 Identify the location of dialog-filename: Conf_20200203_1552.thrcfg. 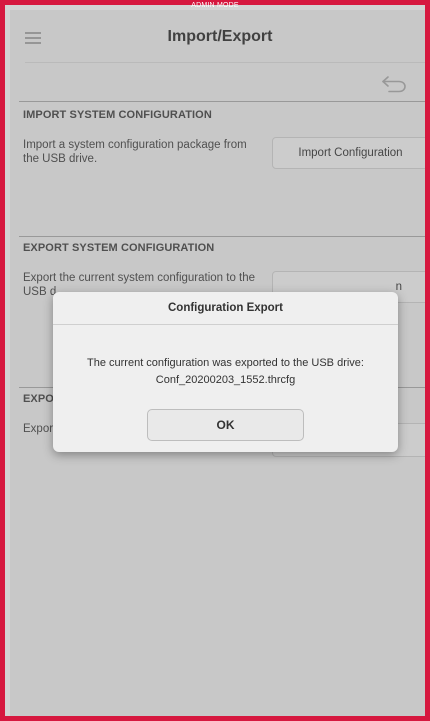
(225, 380).